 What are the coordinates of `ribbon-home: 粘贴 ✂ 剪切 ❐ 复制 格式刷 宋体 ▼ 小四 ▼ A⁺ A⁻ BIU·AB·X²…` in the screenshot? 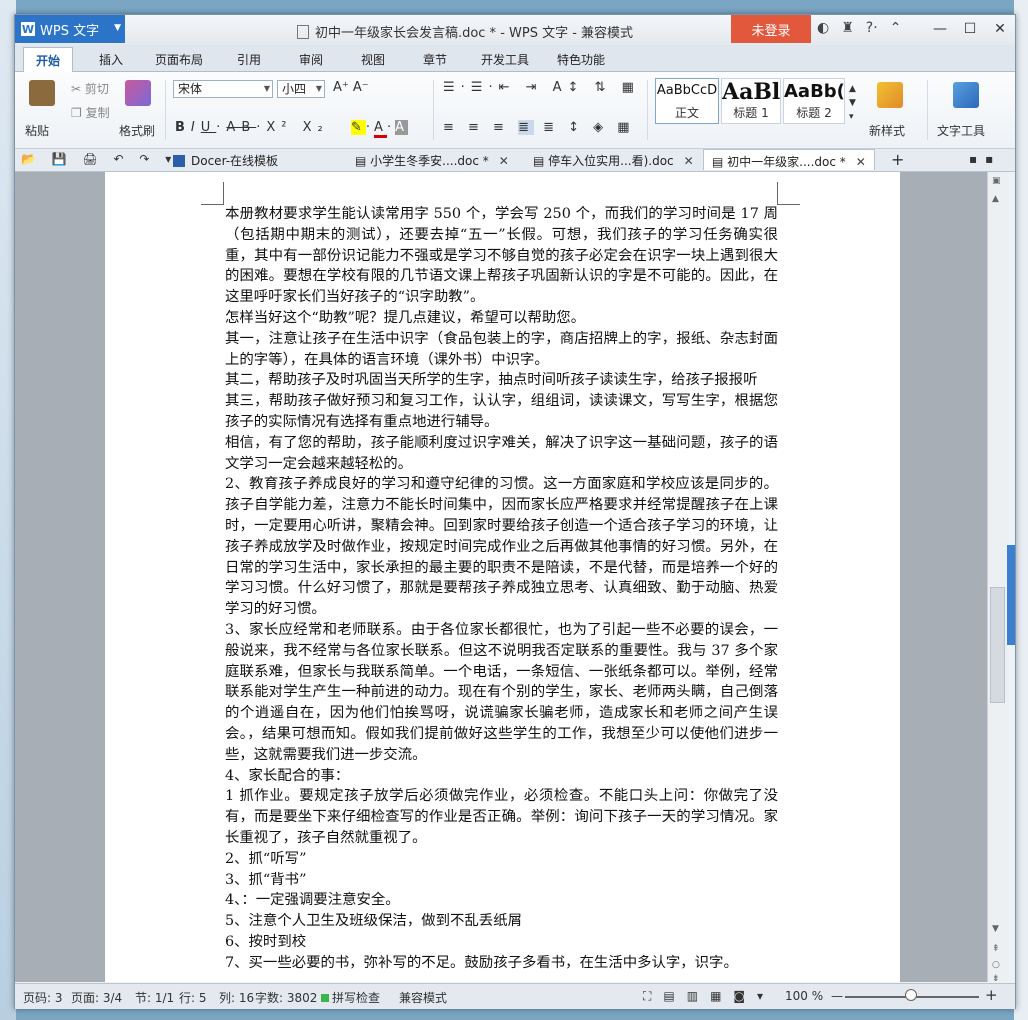 It's located at (515, 110).